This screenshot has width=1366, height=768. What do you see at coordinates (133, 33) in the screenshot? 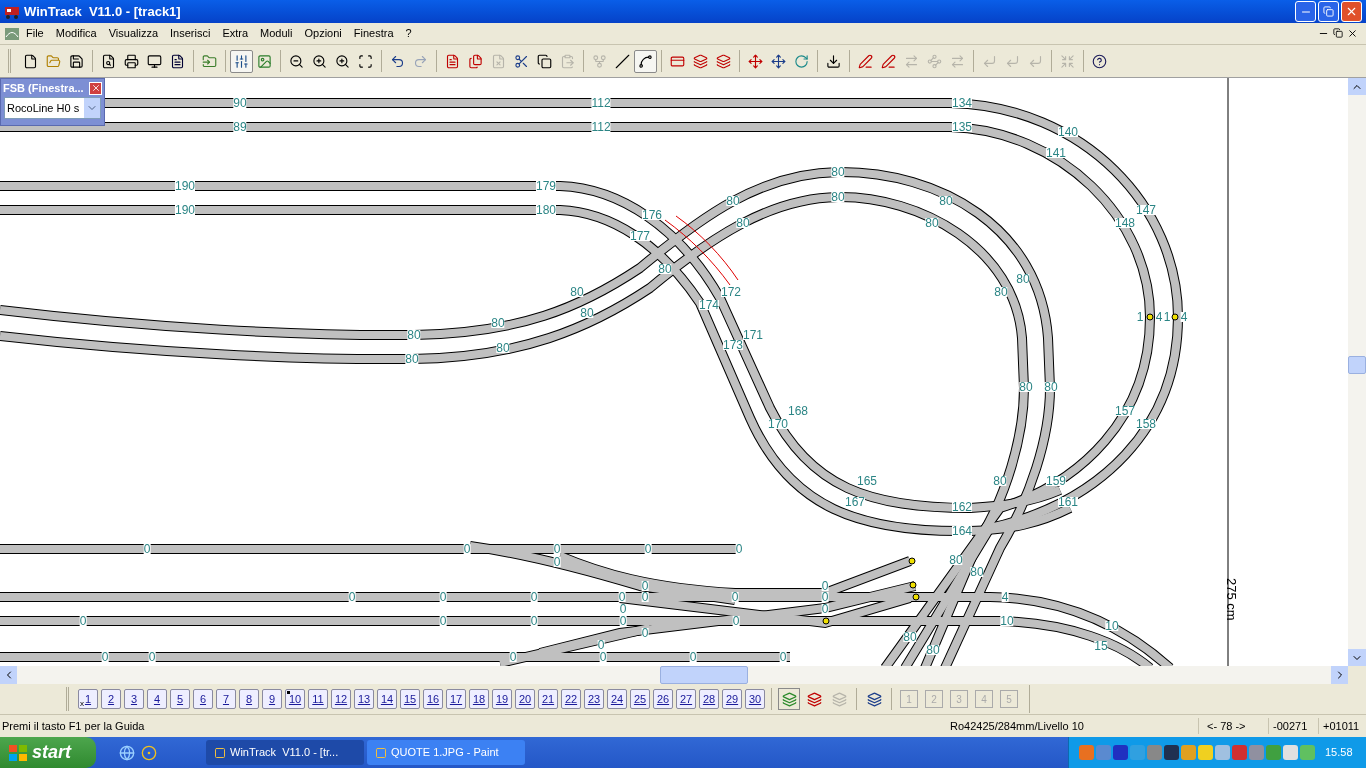
I see `menu-item: Visualizza` at bounding box center [133, 33].